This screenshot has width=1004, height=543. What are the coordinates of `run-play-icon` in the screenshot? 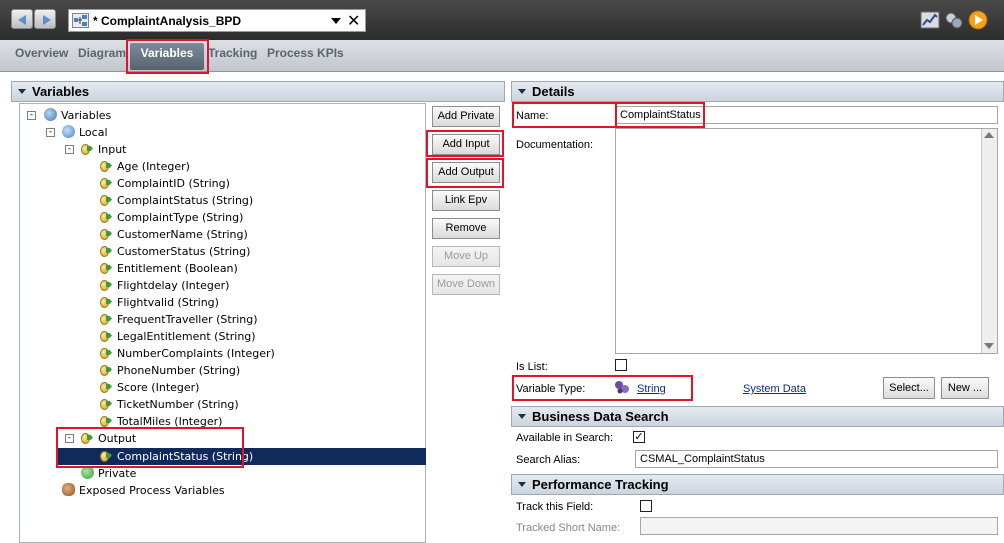 It's located at (978, 20).